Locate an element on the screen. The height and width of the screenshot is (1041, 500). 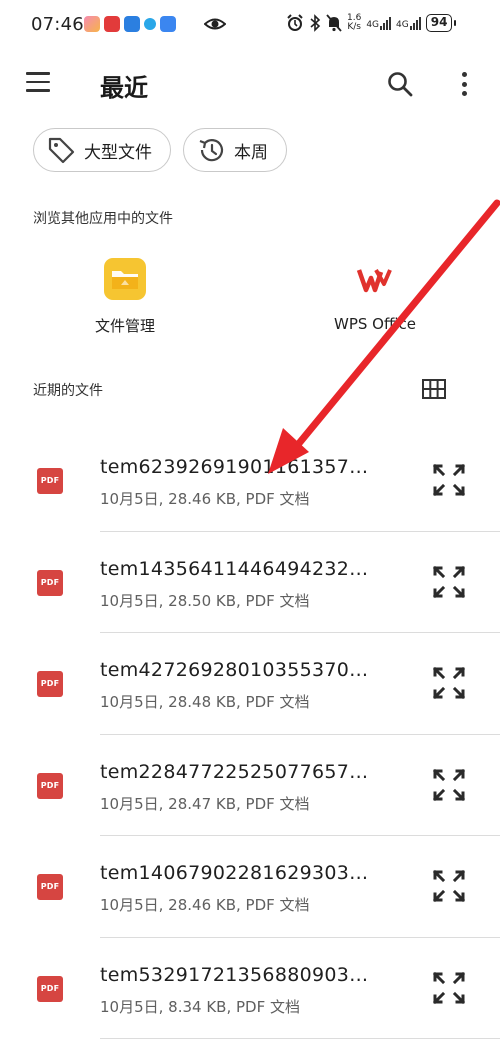
eye-icon is located at coordinates (215, 24).